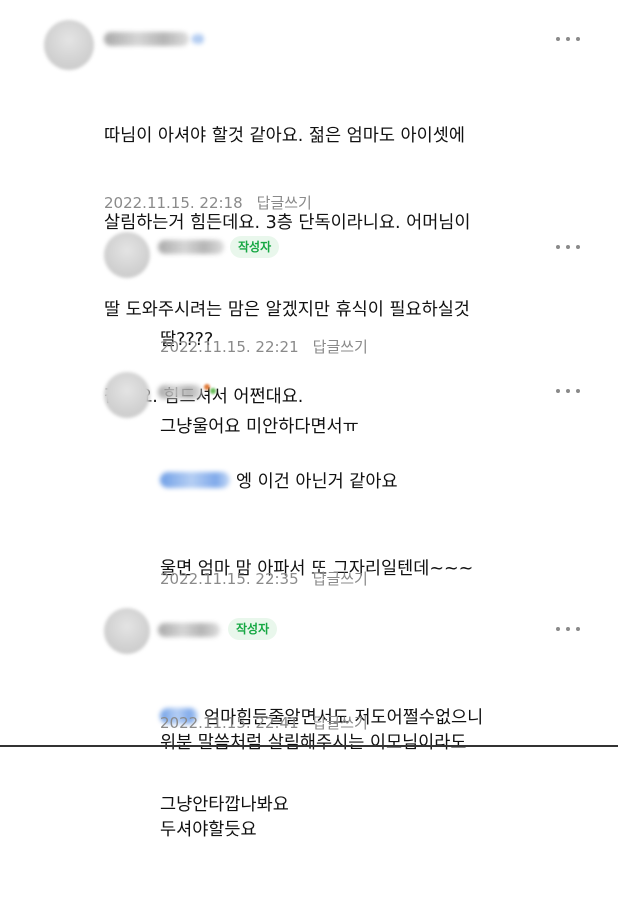  I want to click on timestamp: 2022.11.15. 22:35, so click(229, 578).